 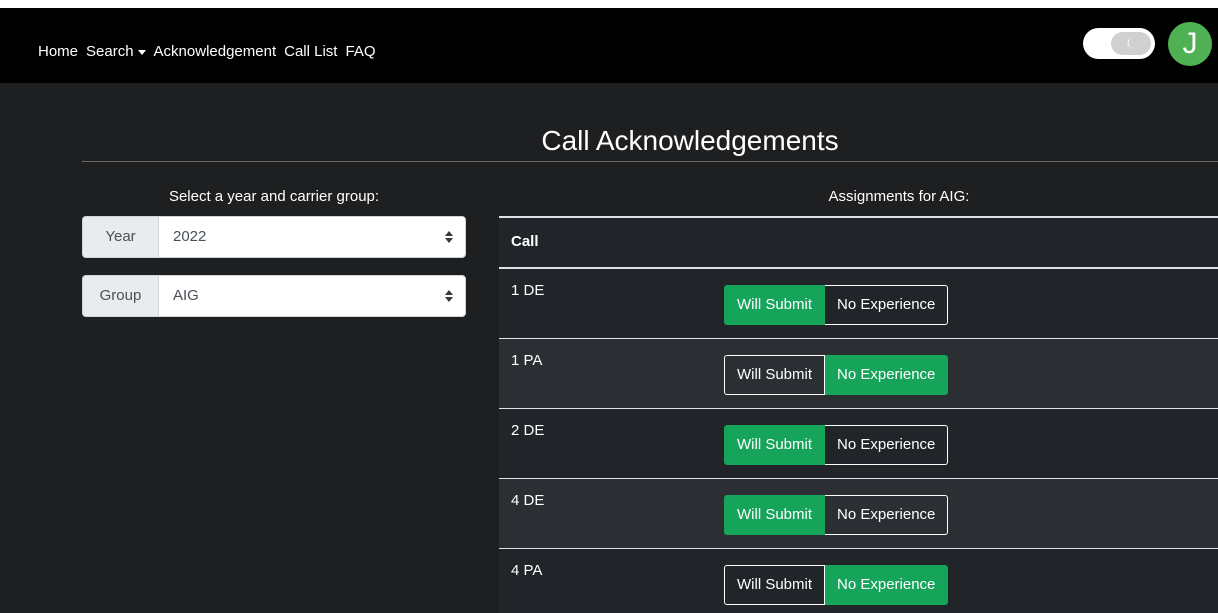 What do you see at coordinates (690, 140) in the screenshot?
I see `page-title: Call Acknowledgements` at bounding box center [690, 140].